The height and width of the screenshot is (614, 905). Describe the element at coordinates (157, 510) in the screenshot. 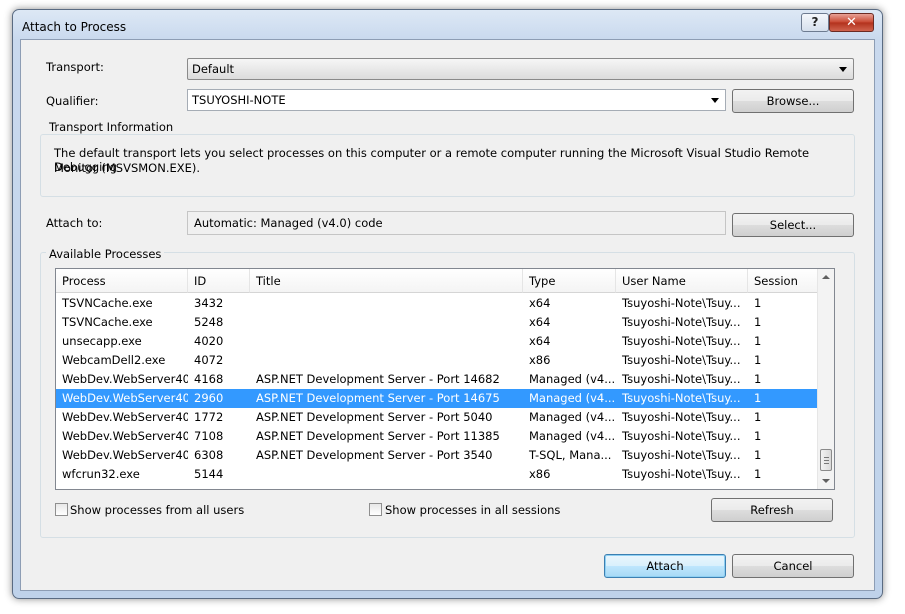

I see `show-all-users-label: Show processes from all users` at that location.